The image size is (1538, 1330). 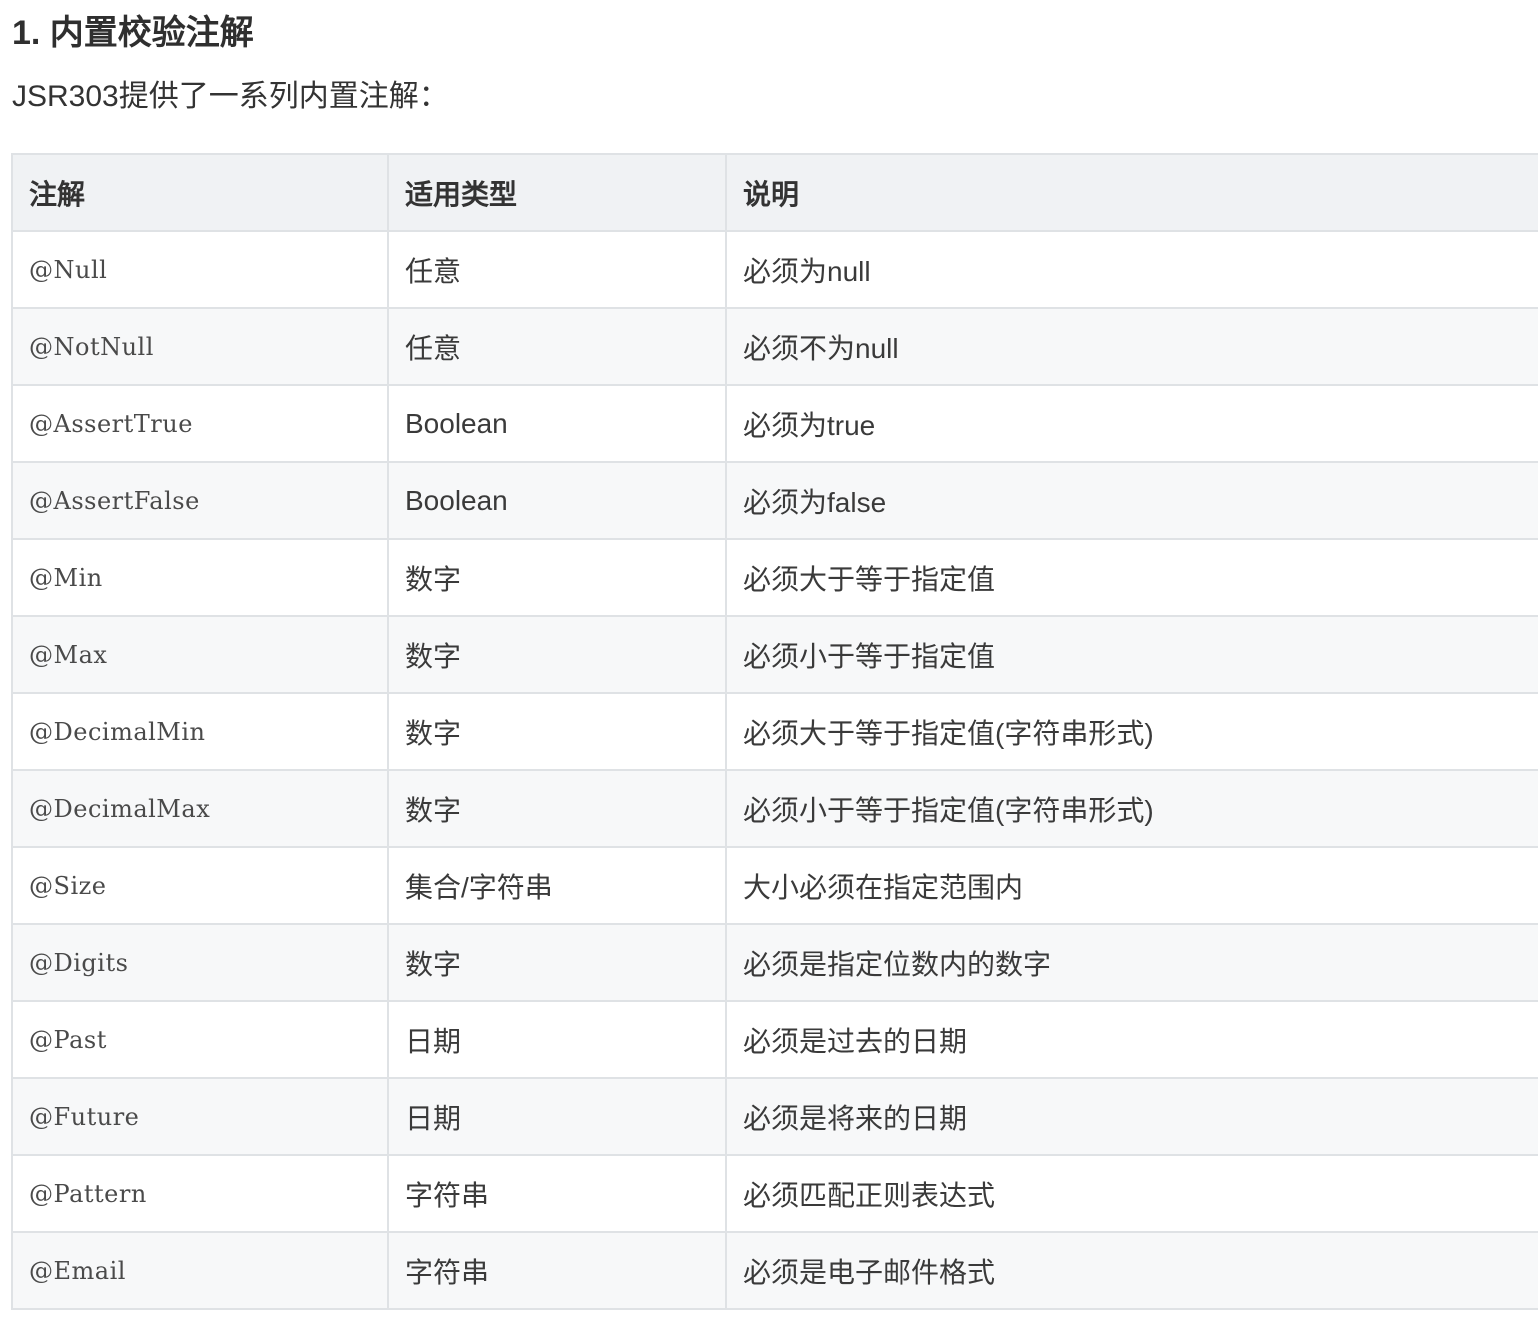 I want to click on cell-description: 必须是指定位数内的数字, so click(x=1131, y=962).